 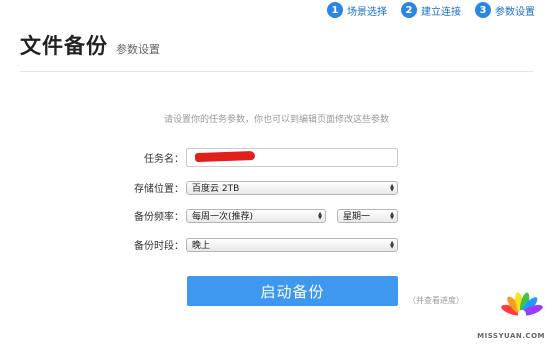 I want to click on frequency-label: 备份频率：, so click(x=159, y=217).